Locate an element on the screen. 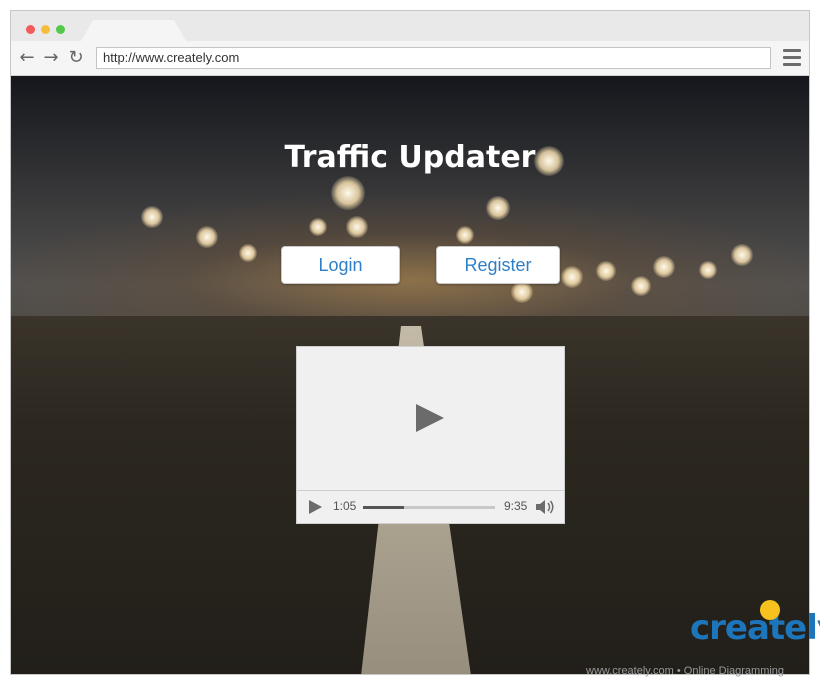 The height and width of the screenshot is (685, 820). video-controls: 1:05 9:35 is located at coordinates (430, 506).